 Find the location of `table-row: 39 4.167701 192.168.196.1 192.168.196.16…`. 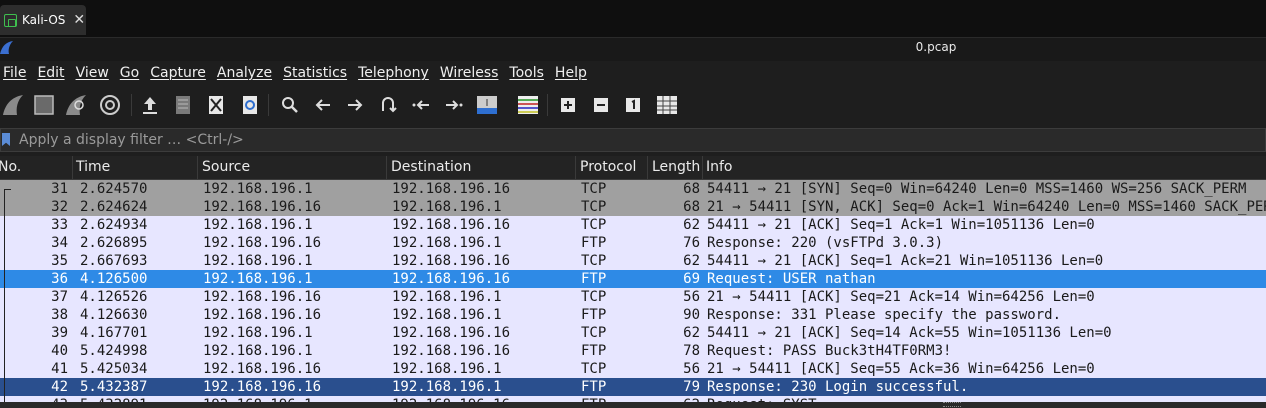

table-row: 39 4.167701 192.168.196.1 192.168.196.16… is located at coordinates (633, 333).